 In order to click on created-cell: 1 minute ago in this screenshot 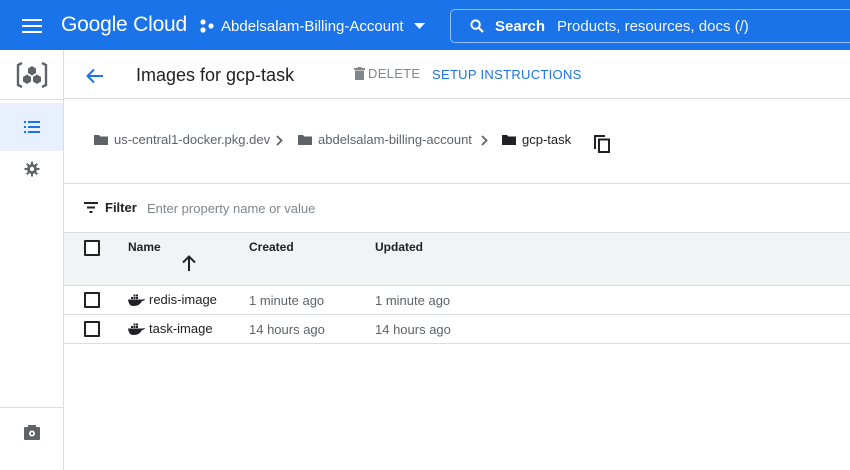, I will do `click(287, 300)`.